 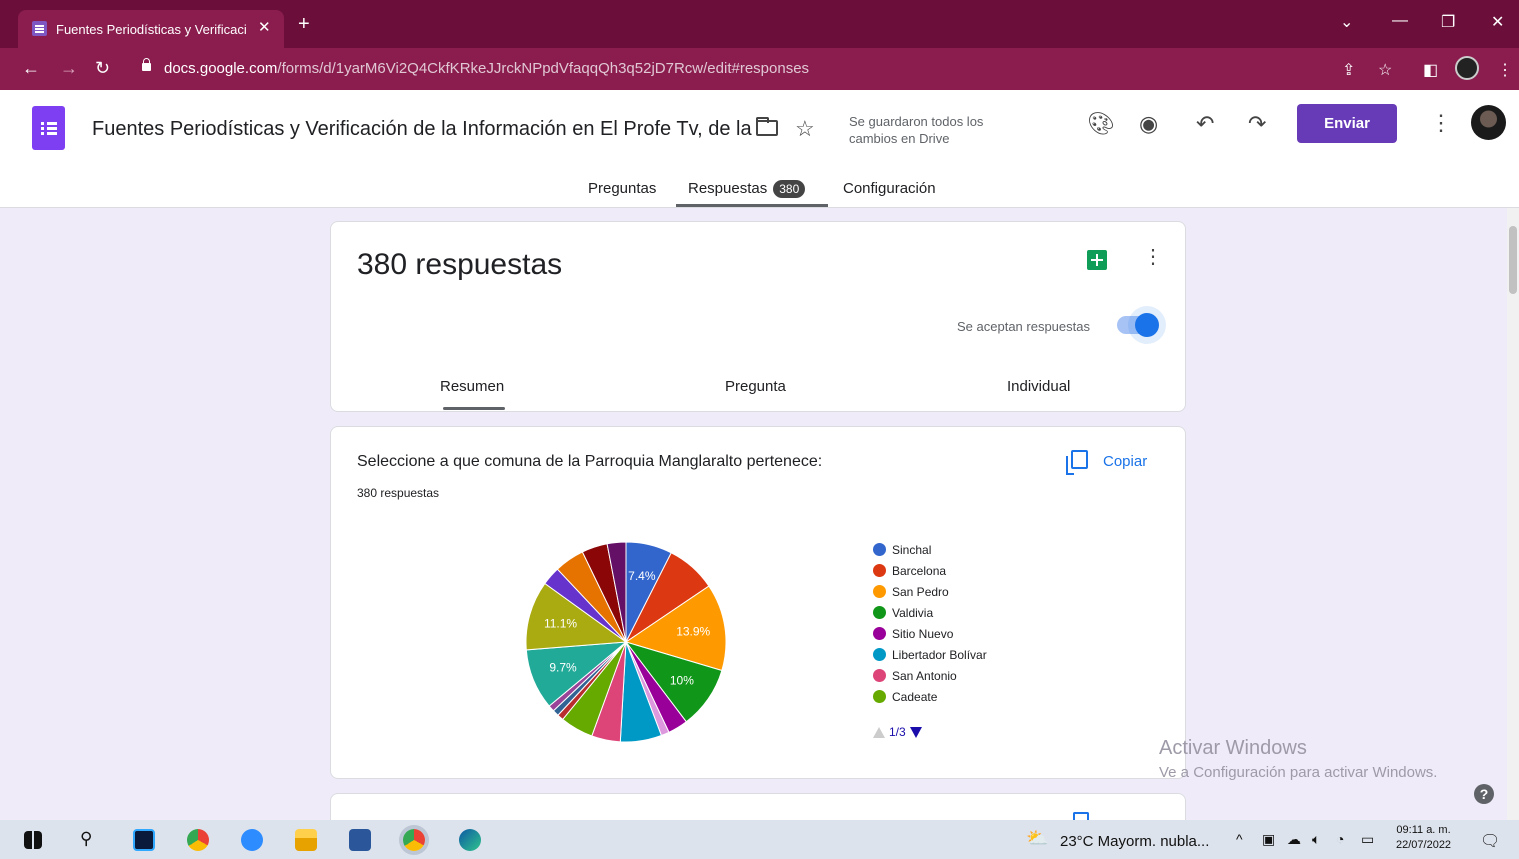 What do you see at coordinates (1037, 838) in the screenshot?
I see `weather-icon: ⛅` at bounding box center [1037, 838].